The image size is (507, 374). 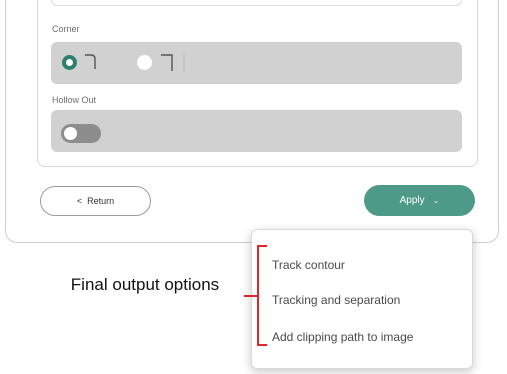 What do you see at coordinates (79, 201) in the screenshot?
I see `chevron-left-icon: <` at bounding box center [79, 201].